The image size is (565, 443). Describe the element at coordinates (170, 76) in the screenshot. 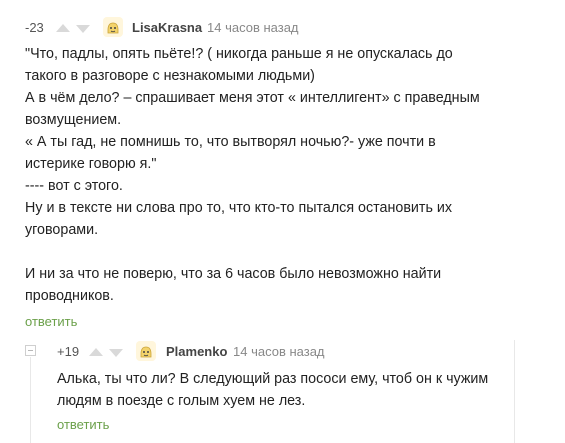

I see `comment-text-line: такого в разговоре с незнакомыми людьми)` at that location.